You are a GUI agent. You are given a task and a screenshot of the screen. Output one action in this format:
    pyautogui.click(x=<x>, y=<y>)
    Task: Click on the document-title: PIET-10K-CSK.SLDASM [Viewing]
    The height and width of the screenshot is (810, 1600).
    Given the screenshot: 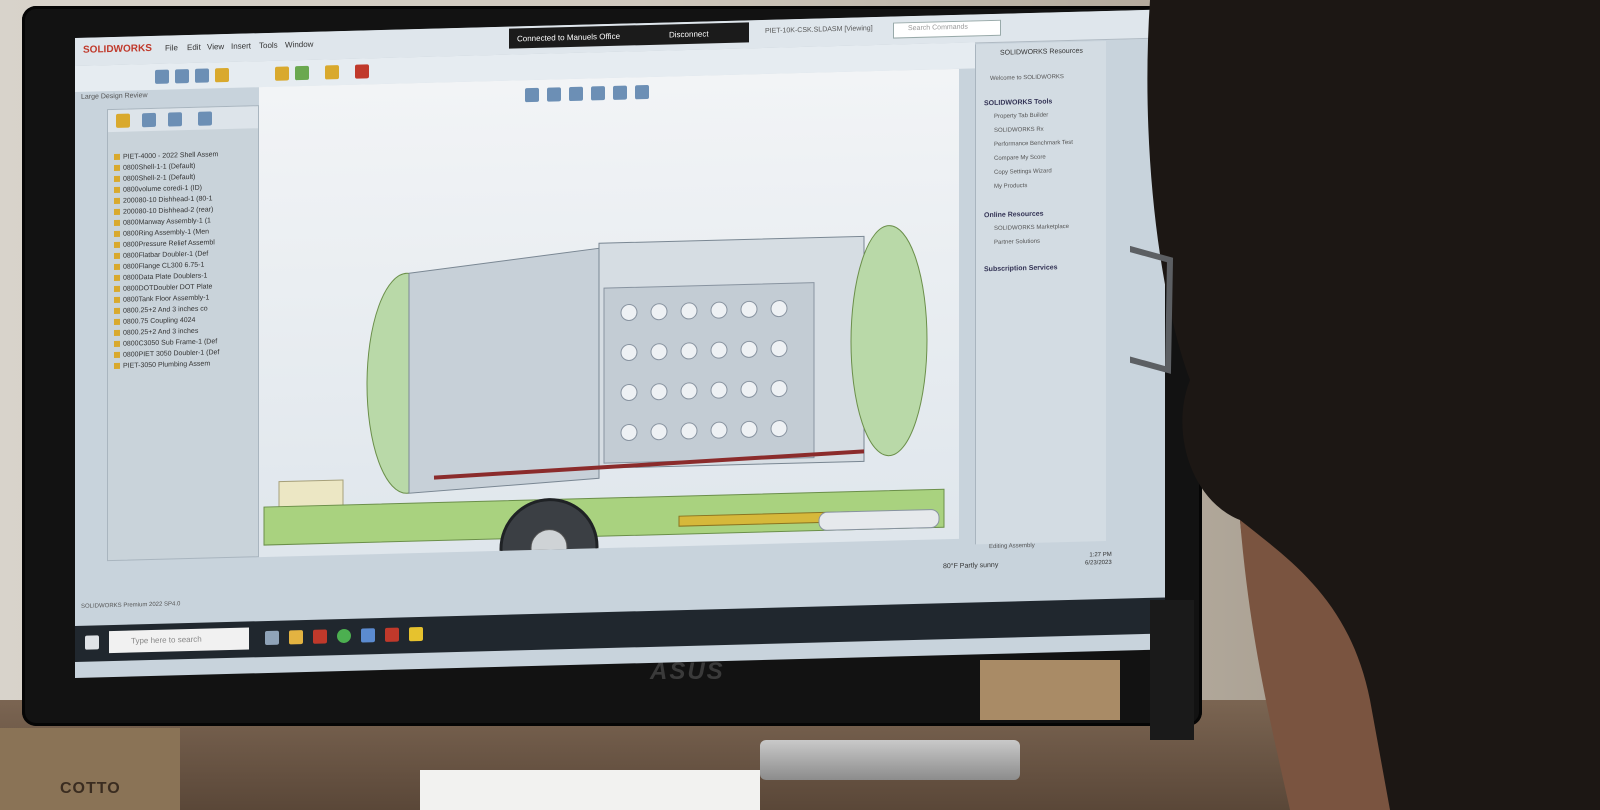 What is the action you would take?
    pyautogui.click(x=819, y=30)
    